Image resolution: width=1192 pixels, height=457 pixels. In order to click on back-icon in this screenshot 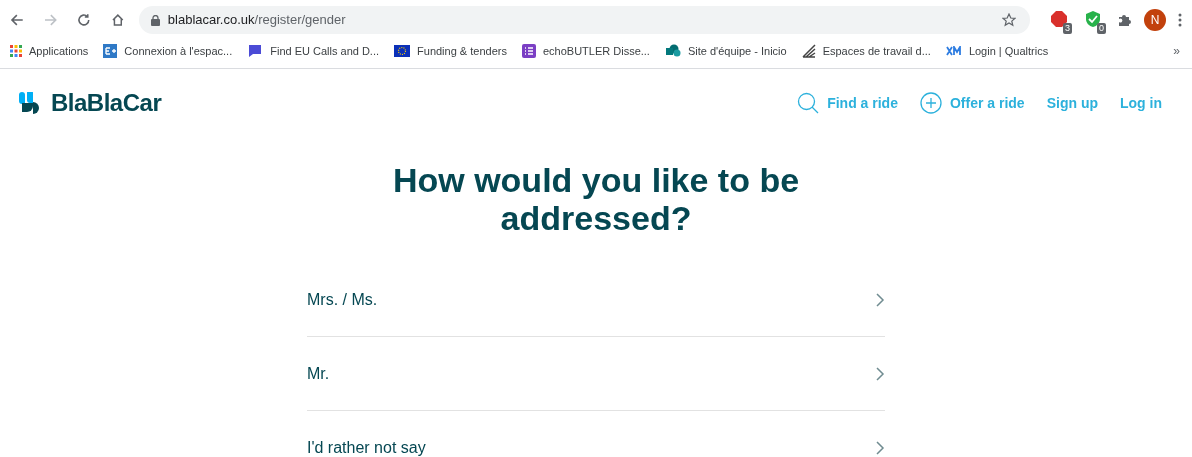, I will do `click(17, 20)`.